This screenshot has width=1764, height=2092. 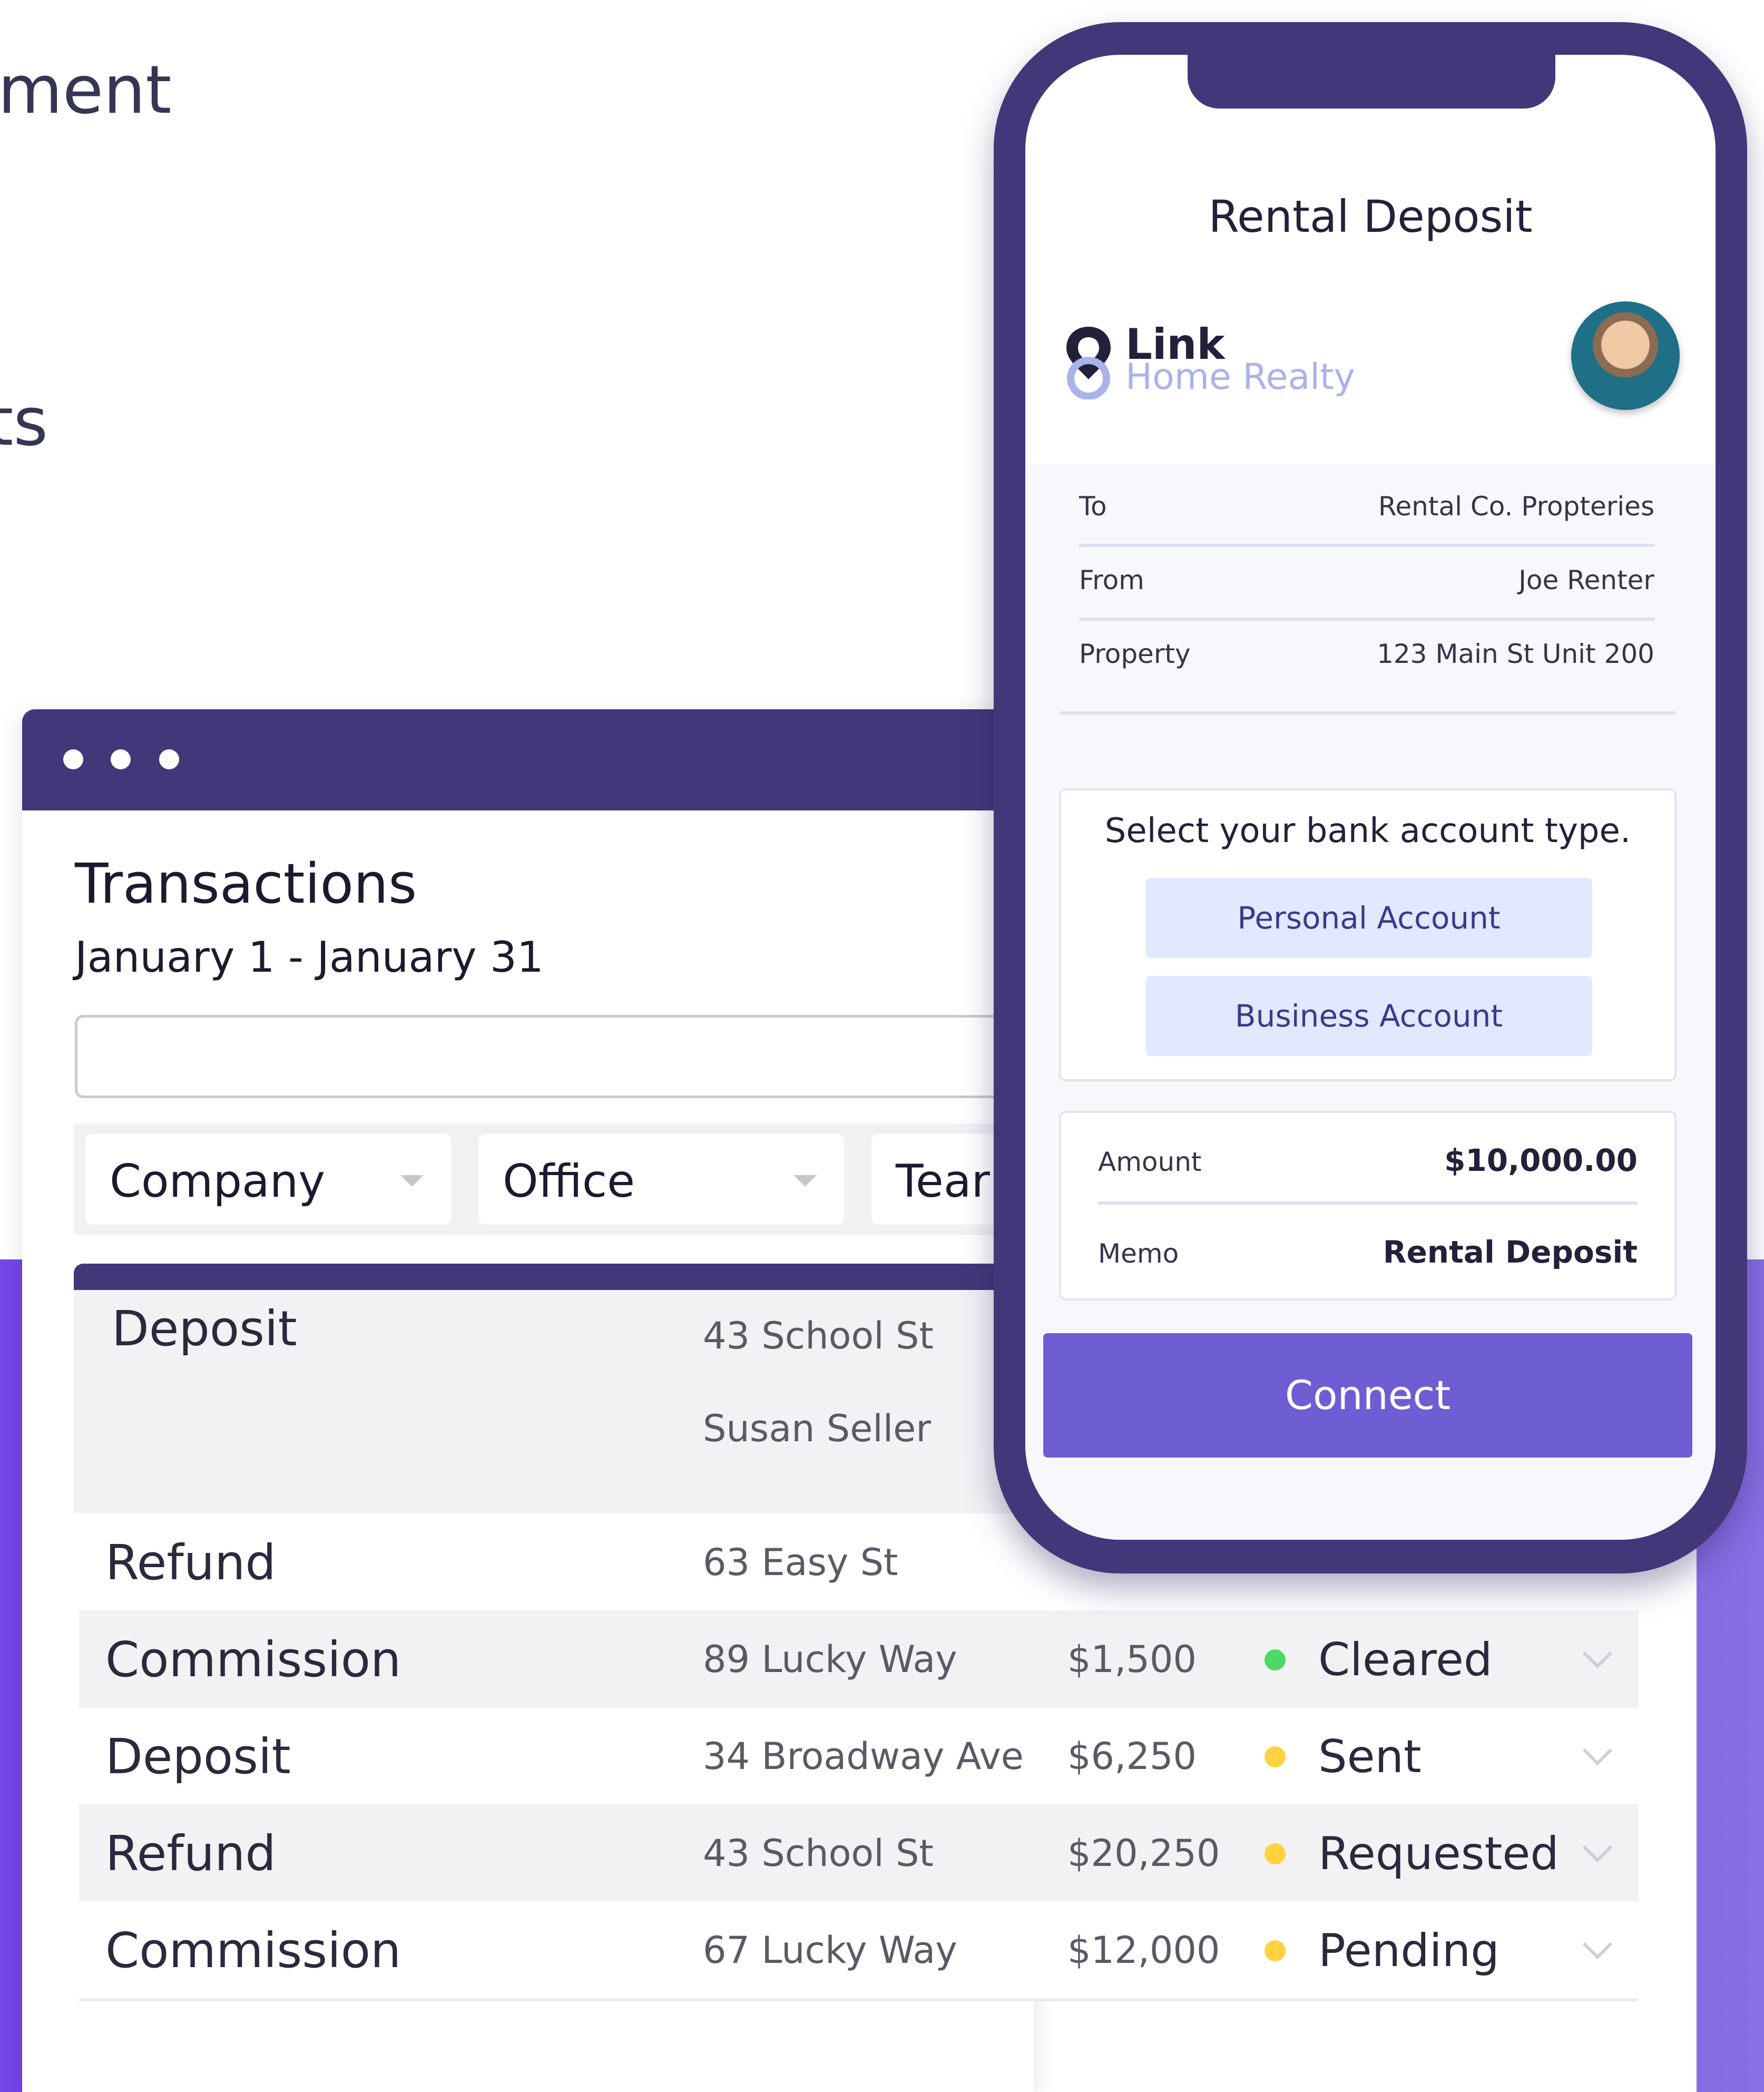 I want to click on table-row: Refund 43 School St $20,250 Requested, so click(x=859, y=1852).